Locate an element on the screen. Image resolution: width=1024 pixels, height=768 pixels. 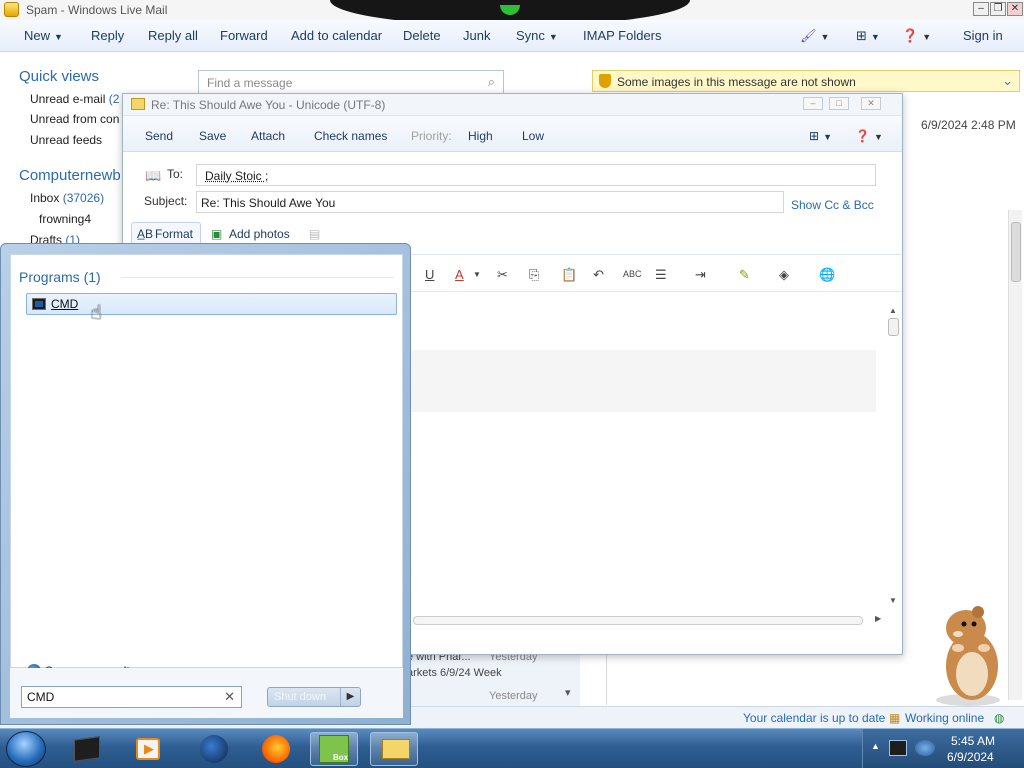
restore-button: ❐ is located at coordinates (998, 9).